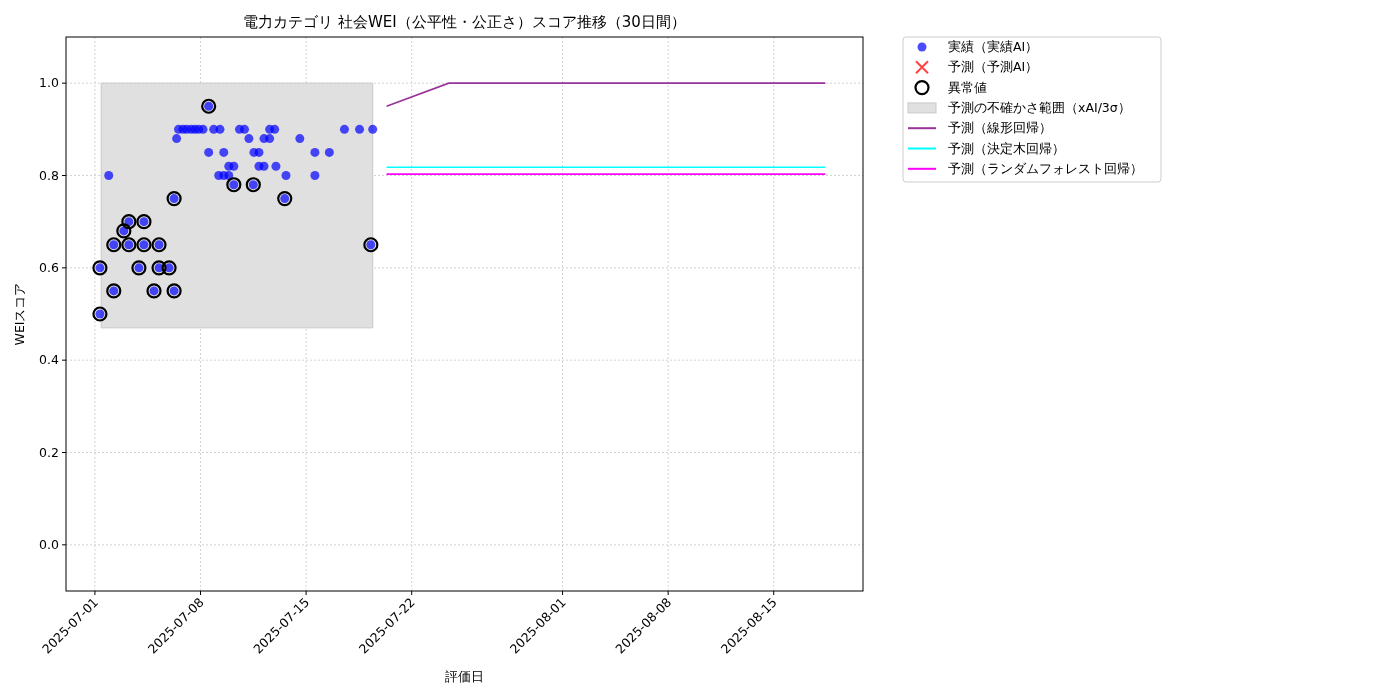 This screenshot has width=1400, height=700. Describe the element at coordinates (993, 46) in the screenshot. I see `legend-label: 実績（実績AI）` at that location.